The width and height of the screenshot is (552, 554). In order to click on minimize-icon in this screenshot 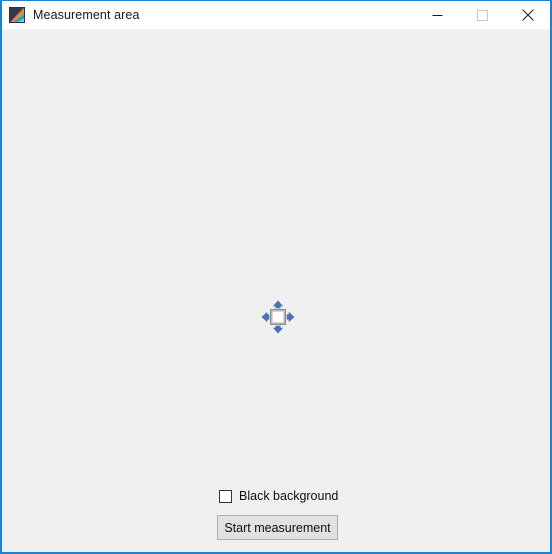, I will do `click(437, 15)`.